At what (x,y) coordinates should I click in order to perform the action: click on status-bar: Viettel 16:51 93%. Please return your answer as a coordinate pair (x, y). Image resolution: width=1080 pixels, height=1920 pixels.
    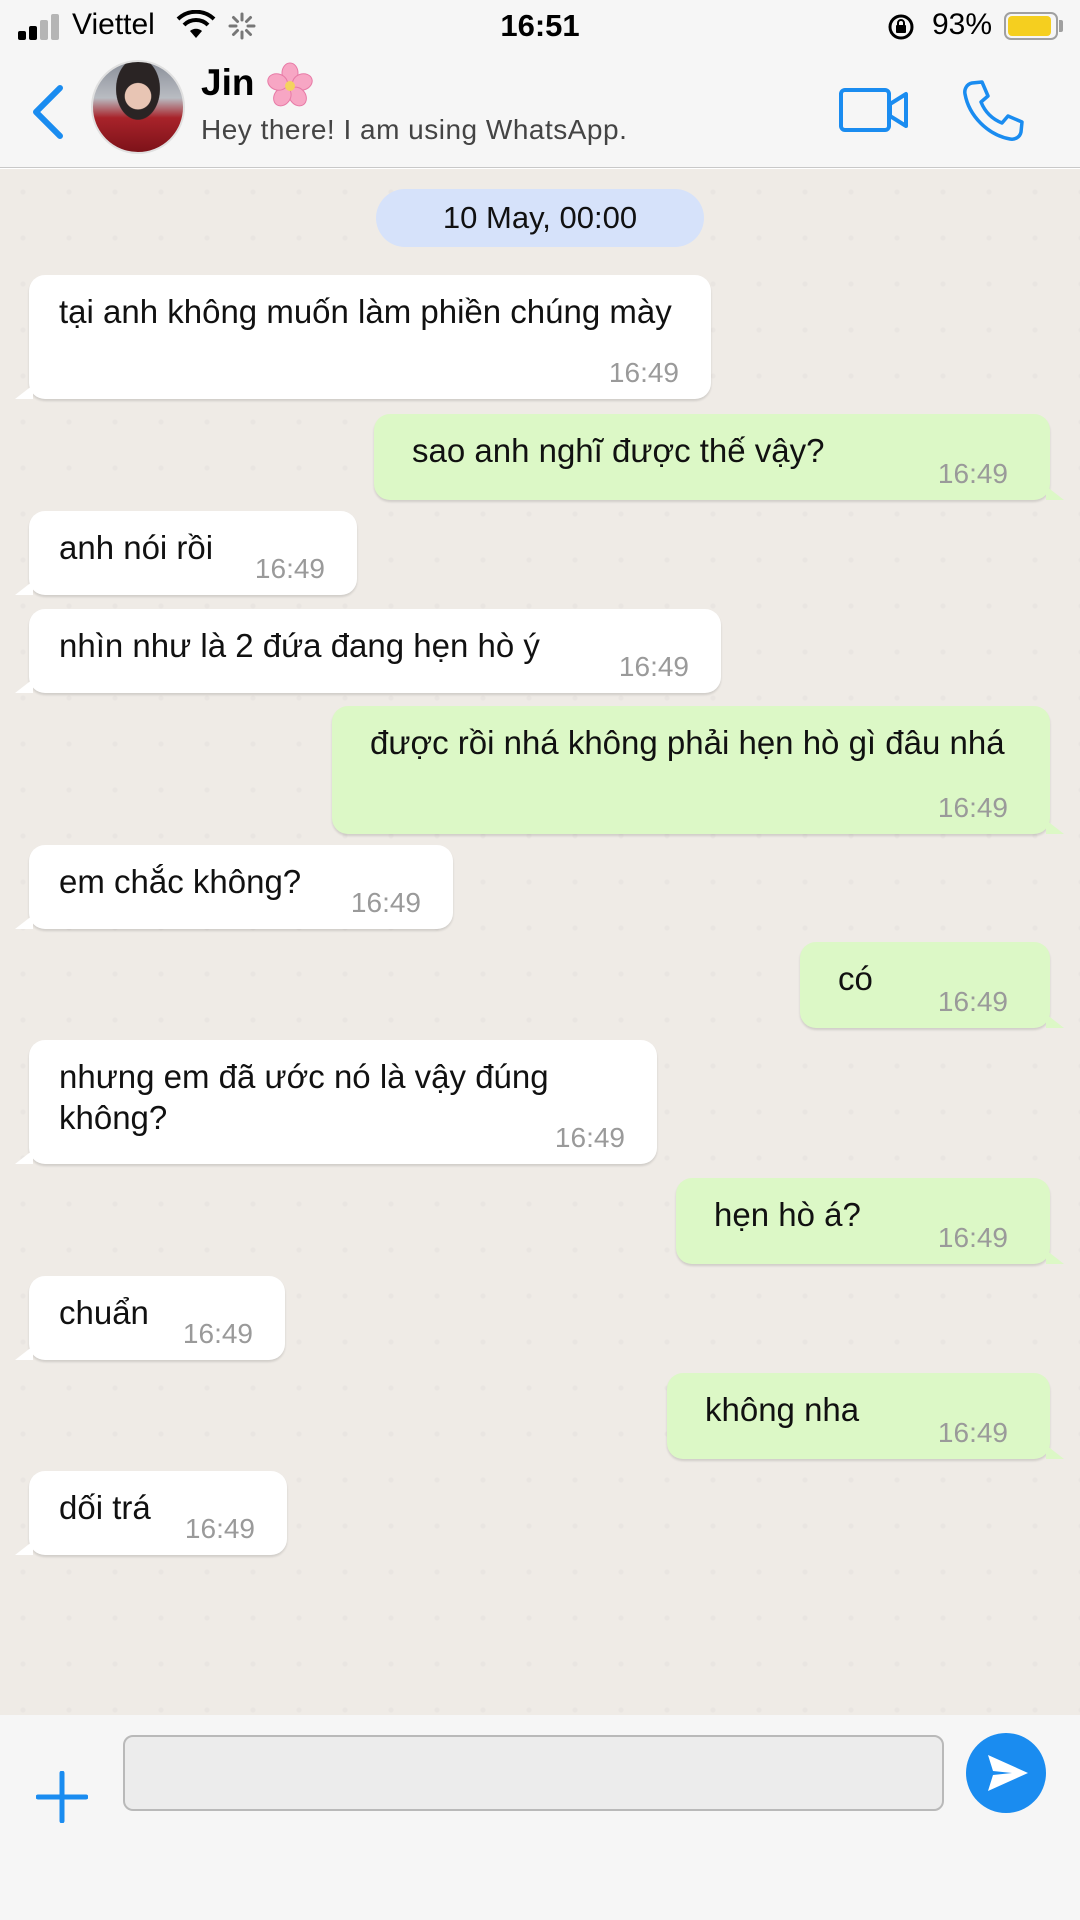
    Looking at the image, I should click on (540, 27).